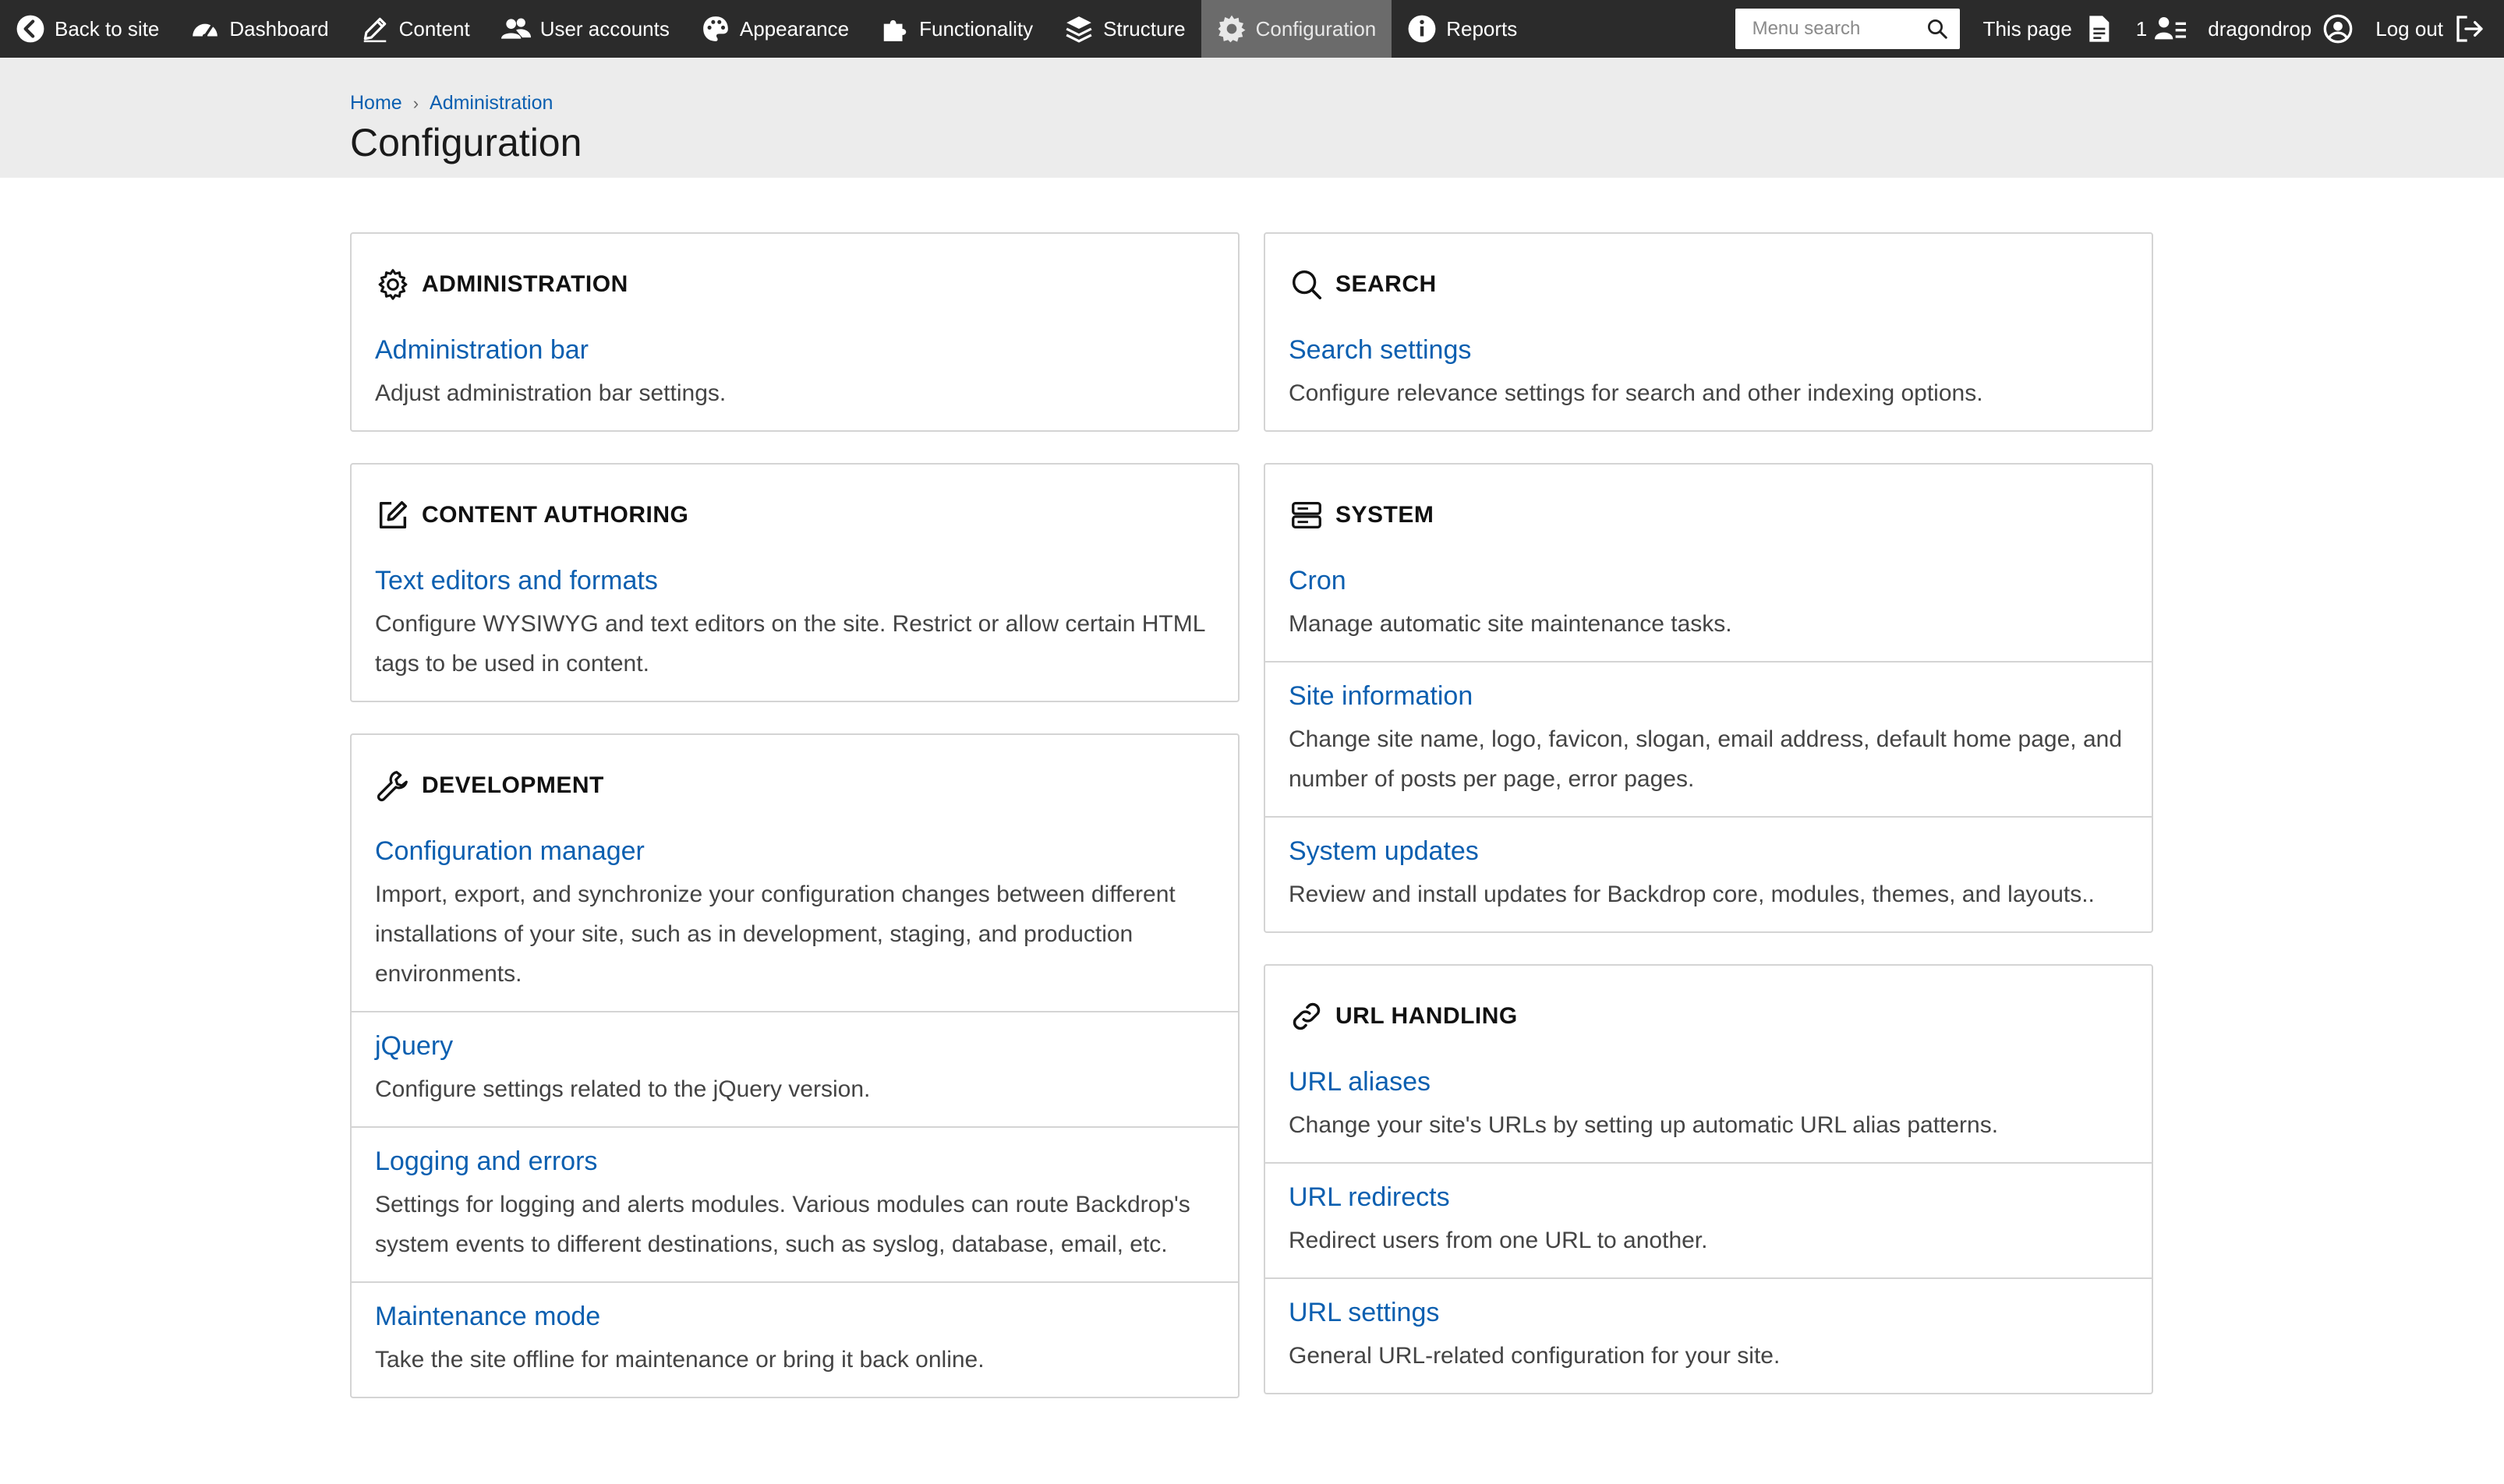 This screenshot has width=2504, height=1484. I want to click on url-redirects-link: URL redirects, so click(1709, 1197).